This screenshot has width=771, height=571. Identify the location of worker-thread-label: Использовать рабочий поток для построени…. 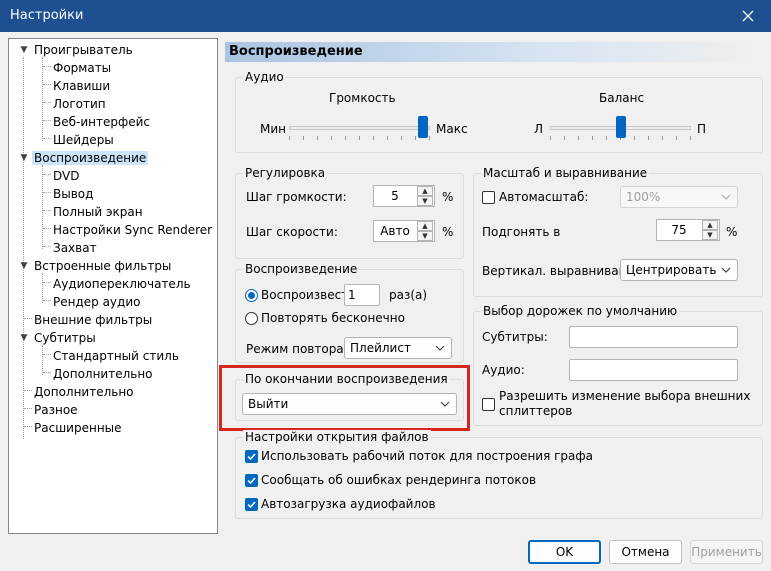
(427, 456).